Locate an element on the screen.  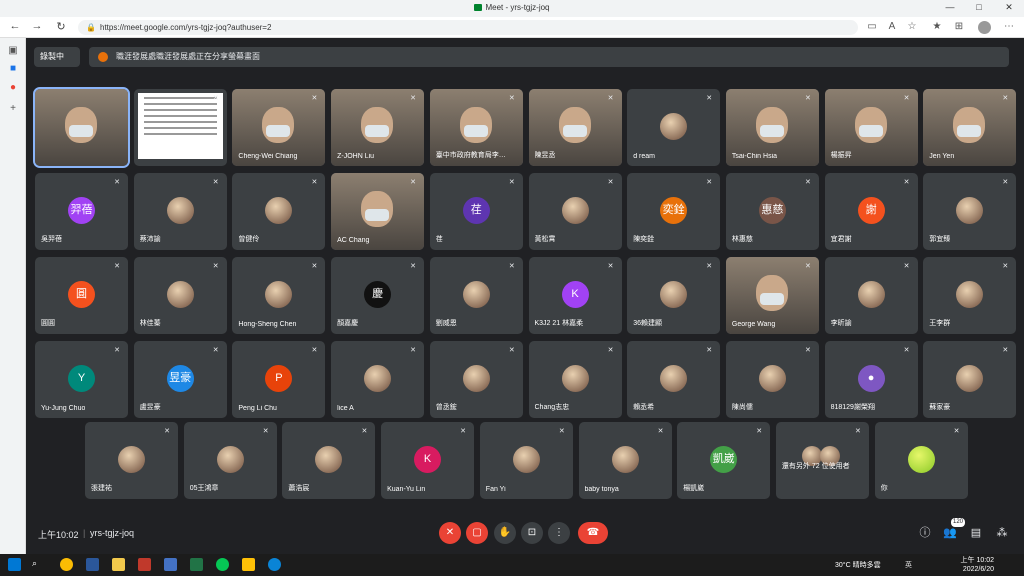
participant-tile: ✕ 賴丞希 is located at coordinates (674, 379).